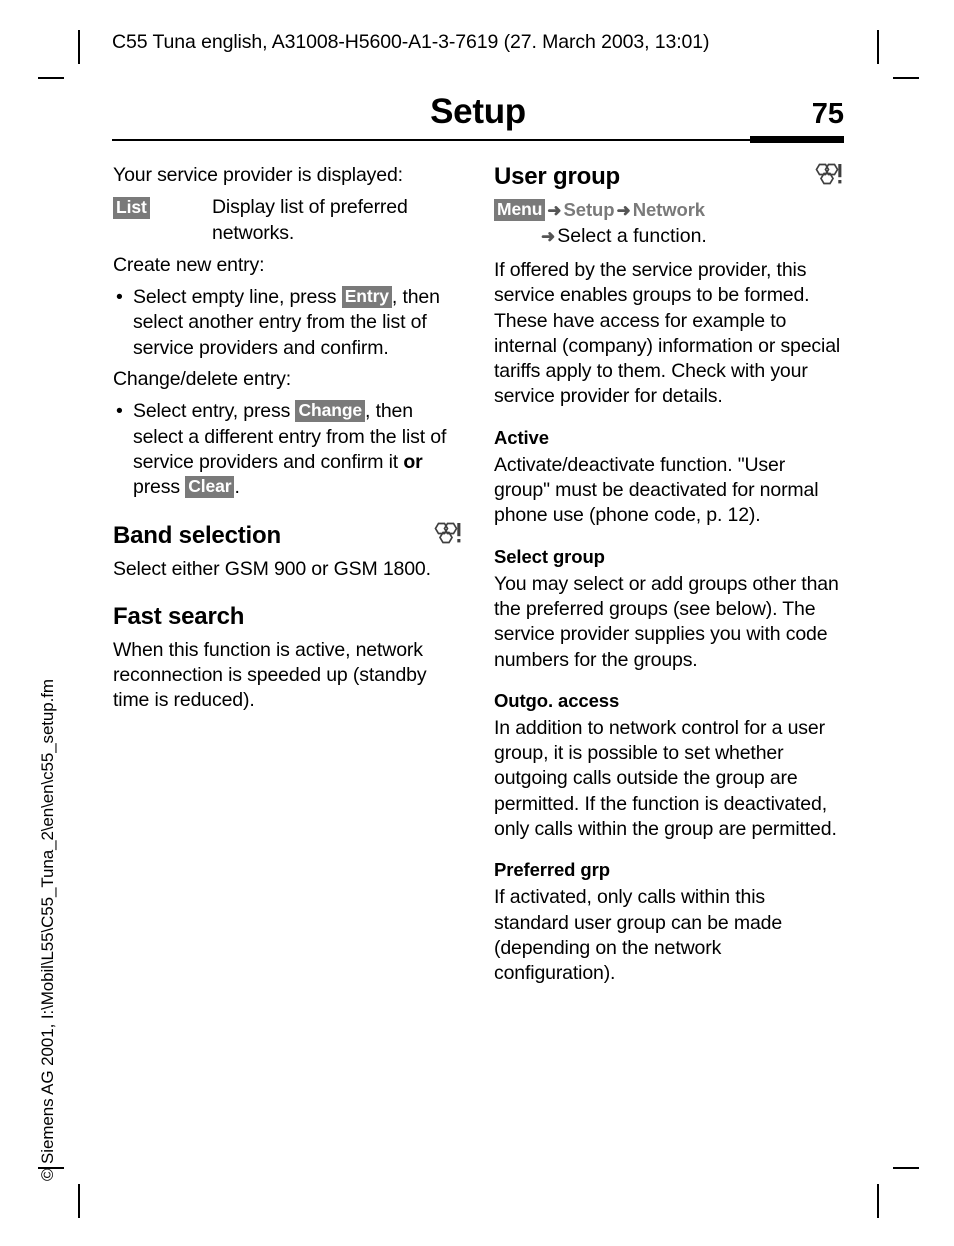 The height and width of the screenshot is (1246, 954). I want to click on page-title: Setup, so click(478, 111).